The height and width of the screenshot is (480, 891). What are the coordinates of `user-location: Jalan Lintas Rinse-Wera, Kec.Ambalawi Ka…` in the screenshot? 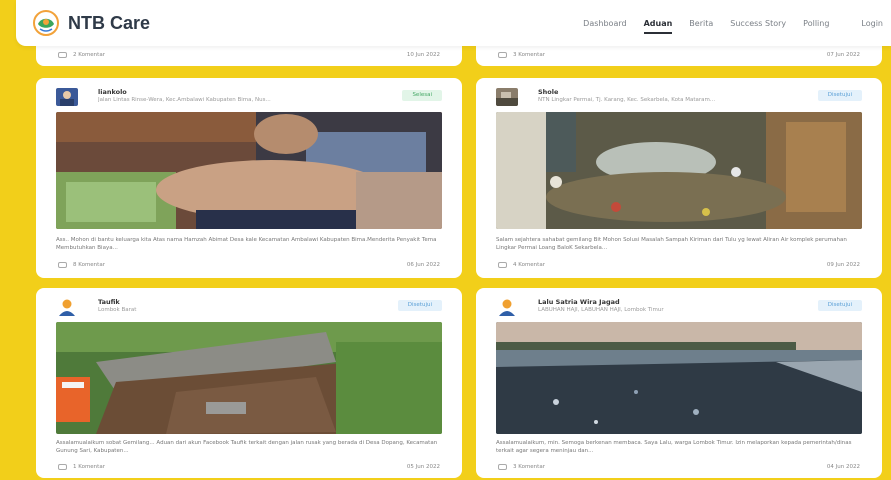 It's located at (184, 100).